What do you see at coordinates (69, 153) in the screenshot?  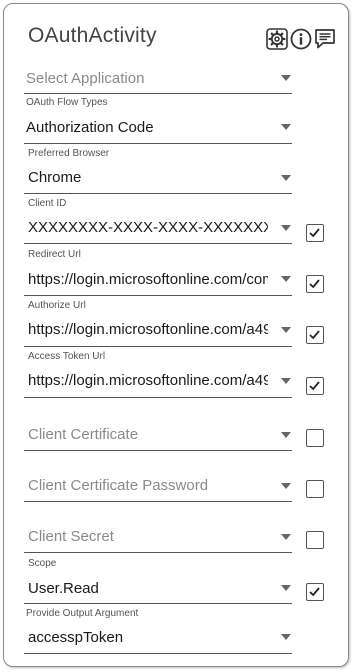 I see `preferred-browser-label: Preferred Browser` at bounding box center [69, 153].